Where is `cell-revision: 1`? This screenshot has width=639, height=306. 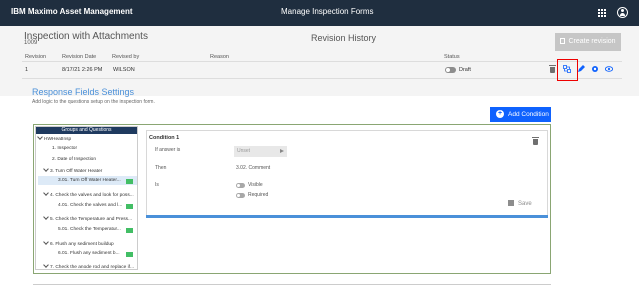
cell-revision: 1 is located at coordinates (27, 70).